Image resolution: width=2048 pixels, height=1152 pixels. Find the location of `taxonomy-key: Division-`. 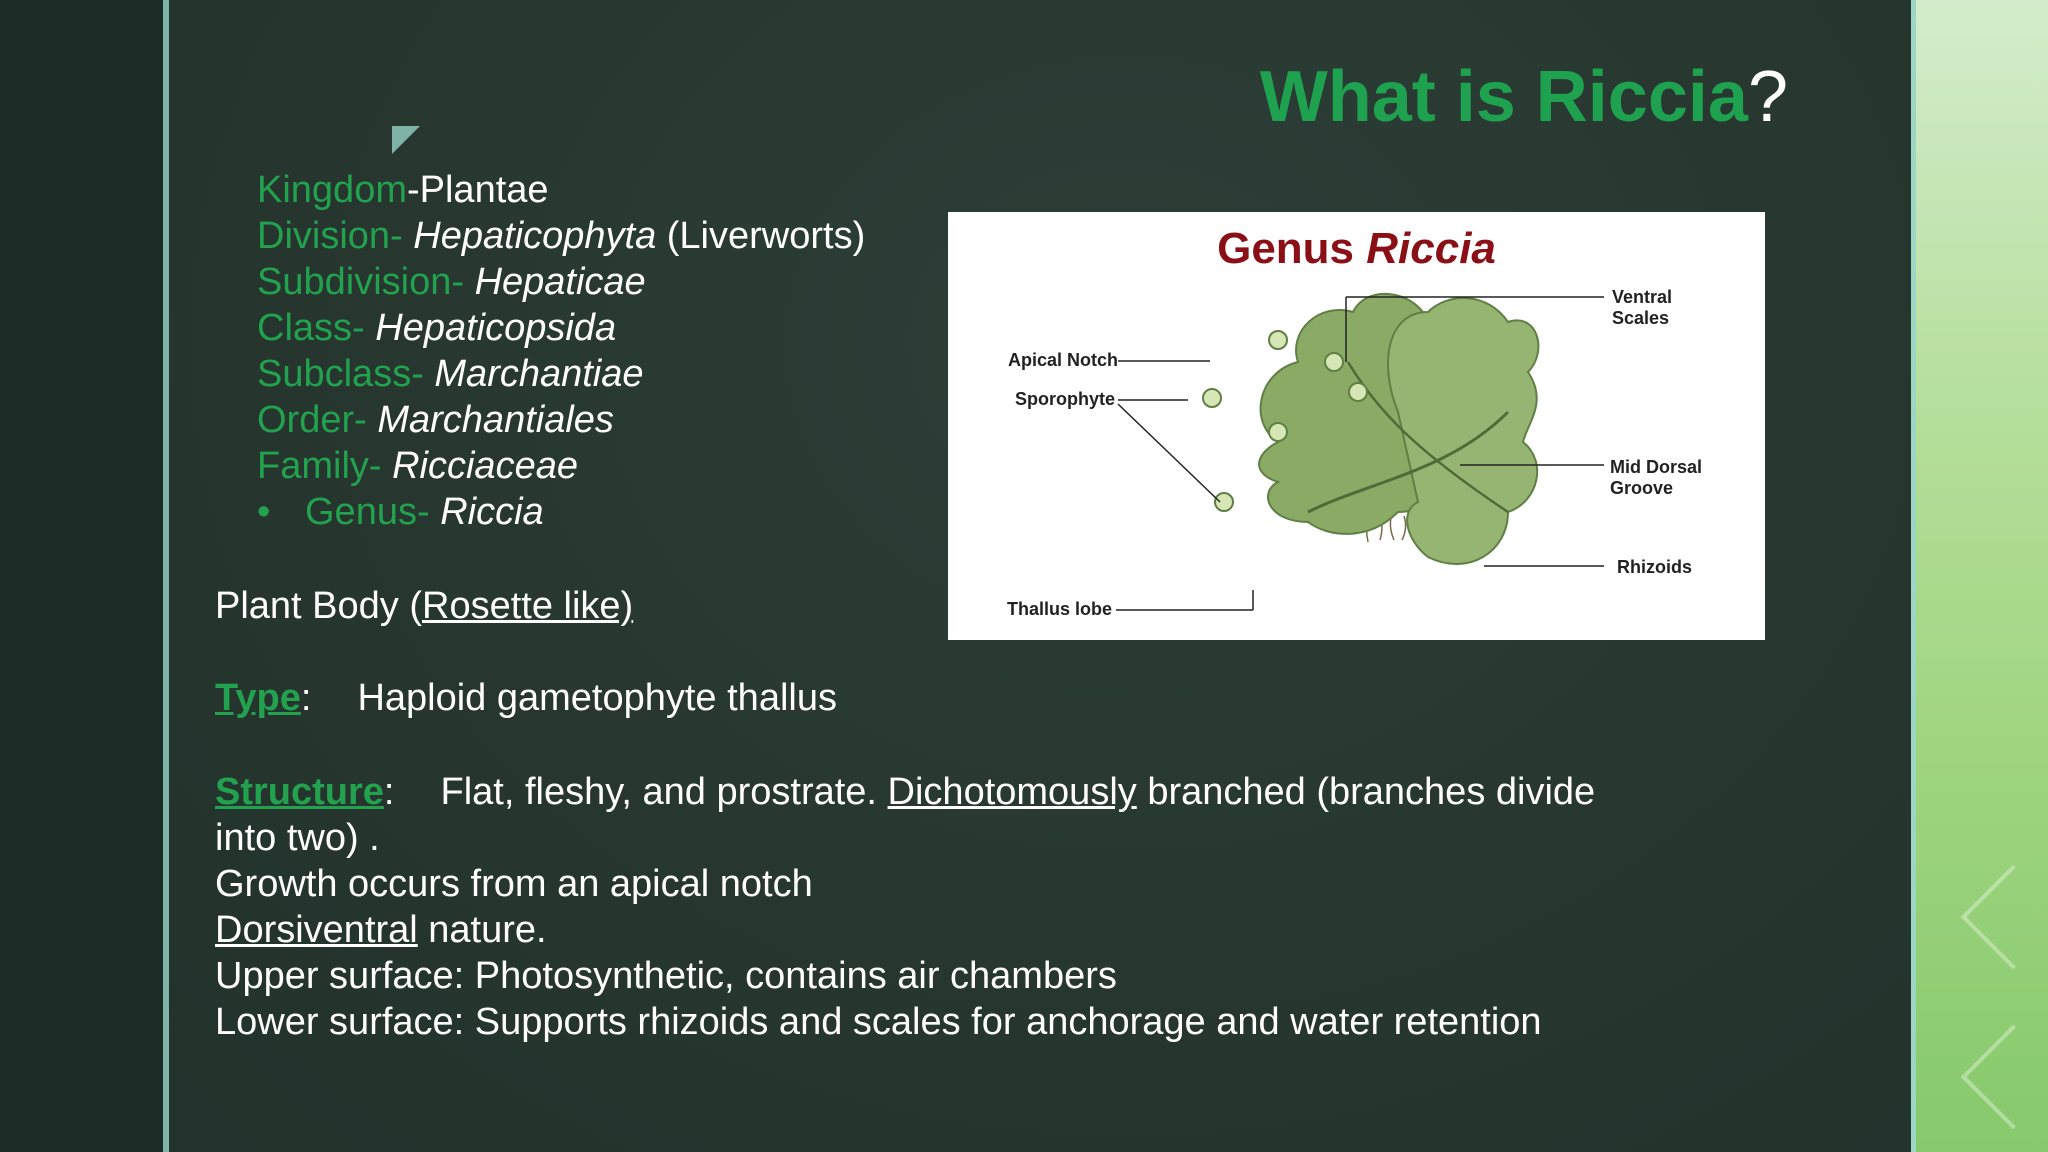

taxonomy-key: Division- is located at coordinates (330, 236).